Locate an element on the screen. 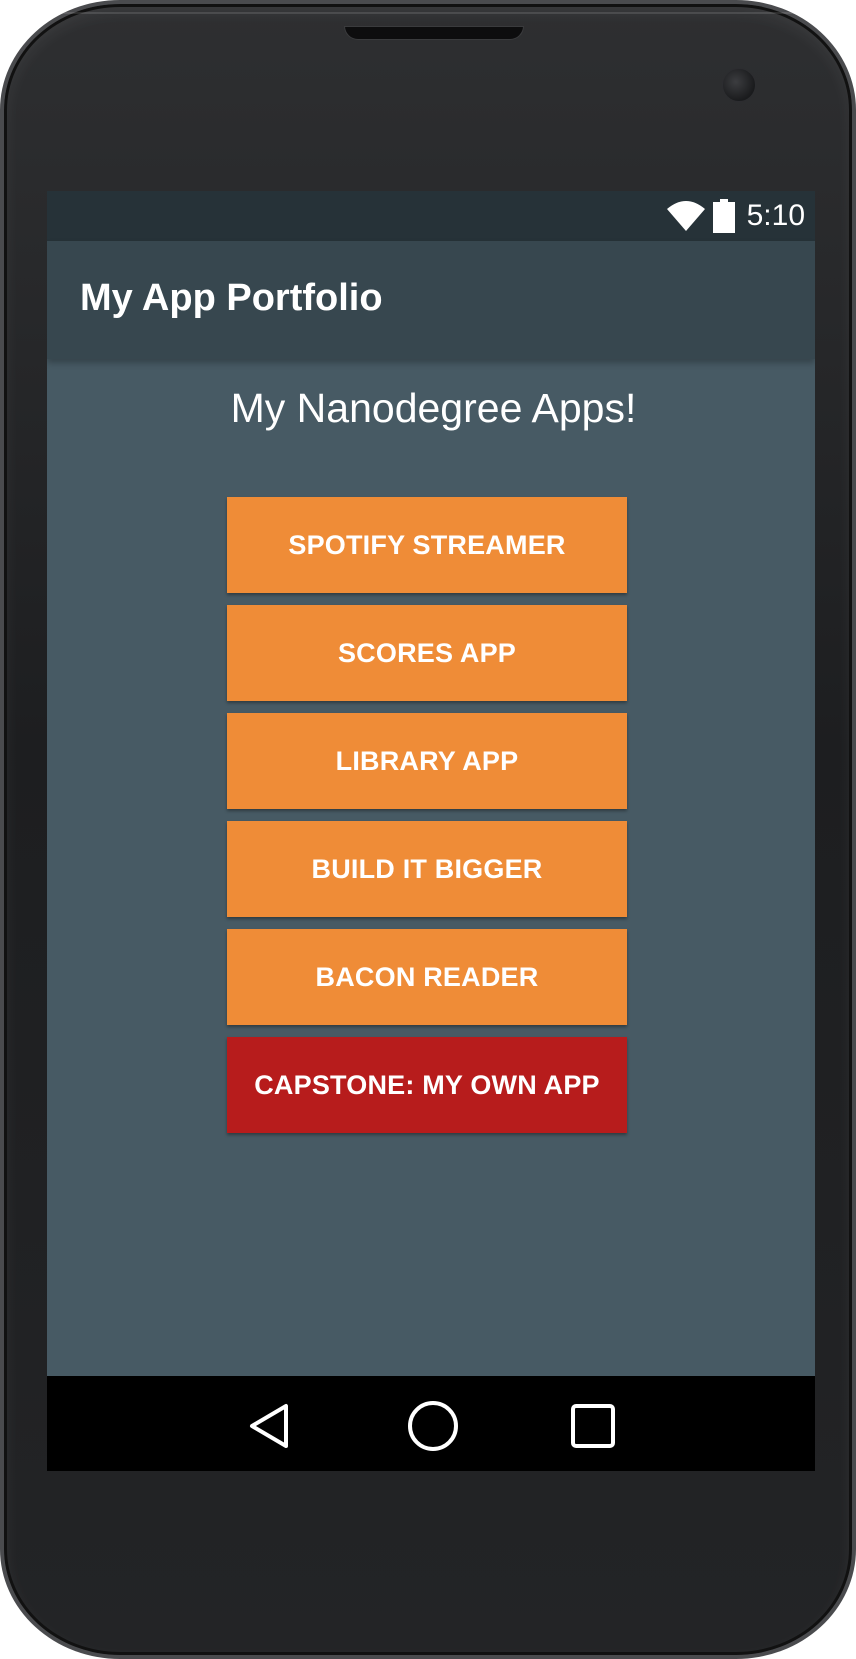 This screenshot has width=856, height=1659. build-it-bigger-button: BUILD IT BIGGER is located at coordinates (427, 869).